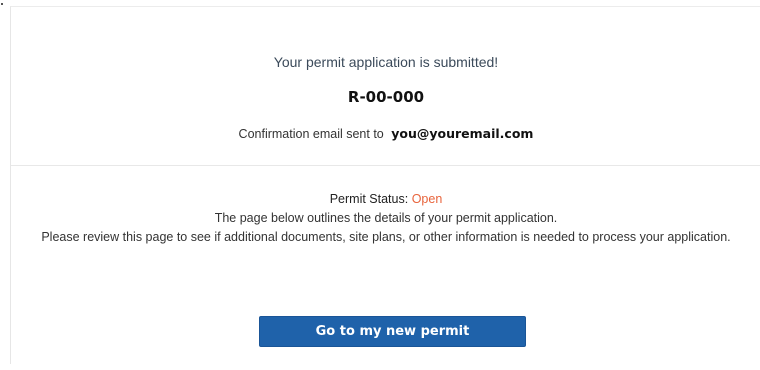 The height and width of the screenshot is (370, 760). Describe the element at coordinates (427, 199) in the screenshot. I see `permit-status-value: Open` at that location.